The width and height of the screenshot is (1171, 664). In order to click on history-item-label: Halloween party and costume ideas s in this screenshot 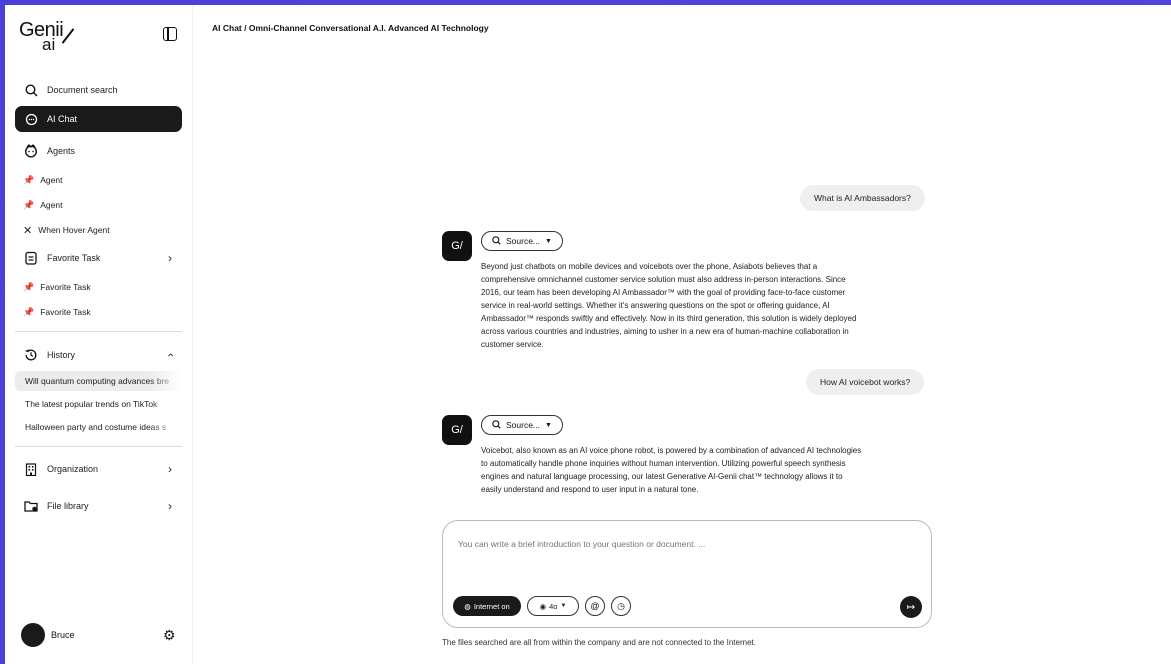, I will do `click(96, 427)`.